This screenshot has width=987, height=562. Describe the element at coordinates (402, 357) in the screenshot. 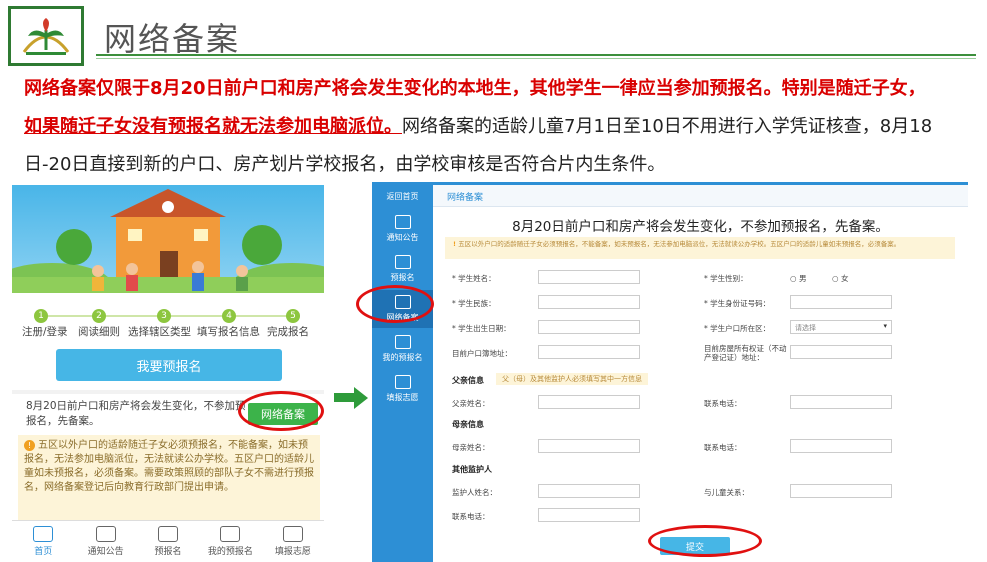

I see `sidebar-item-label: 我的预报名` at that location.